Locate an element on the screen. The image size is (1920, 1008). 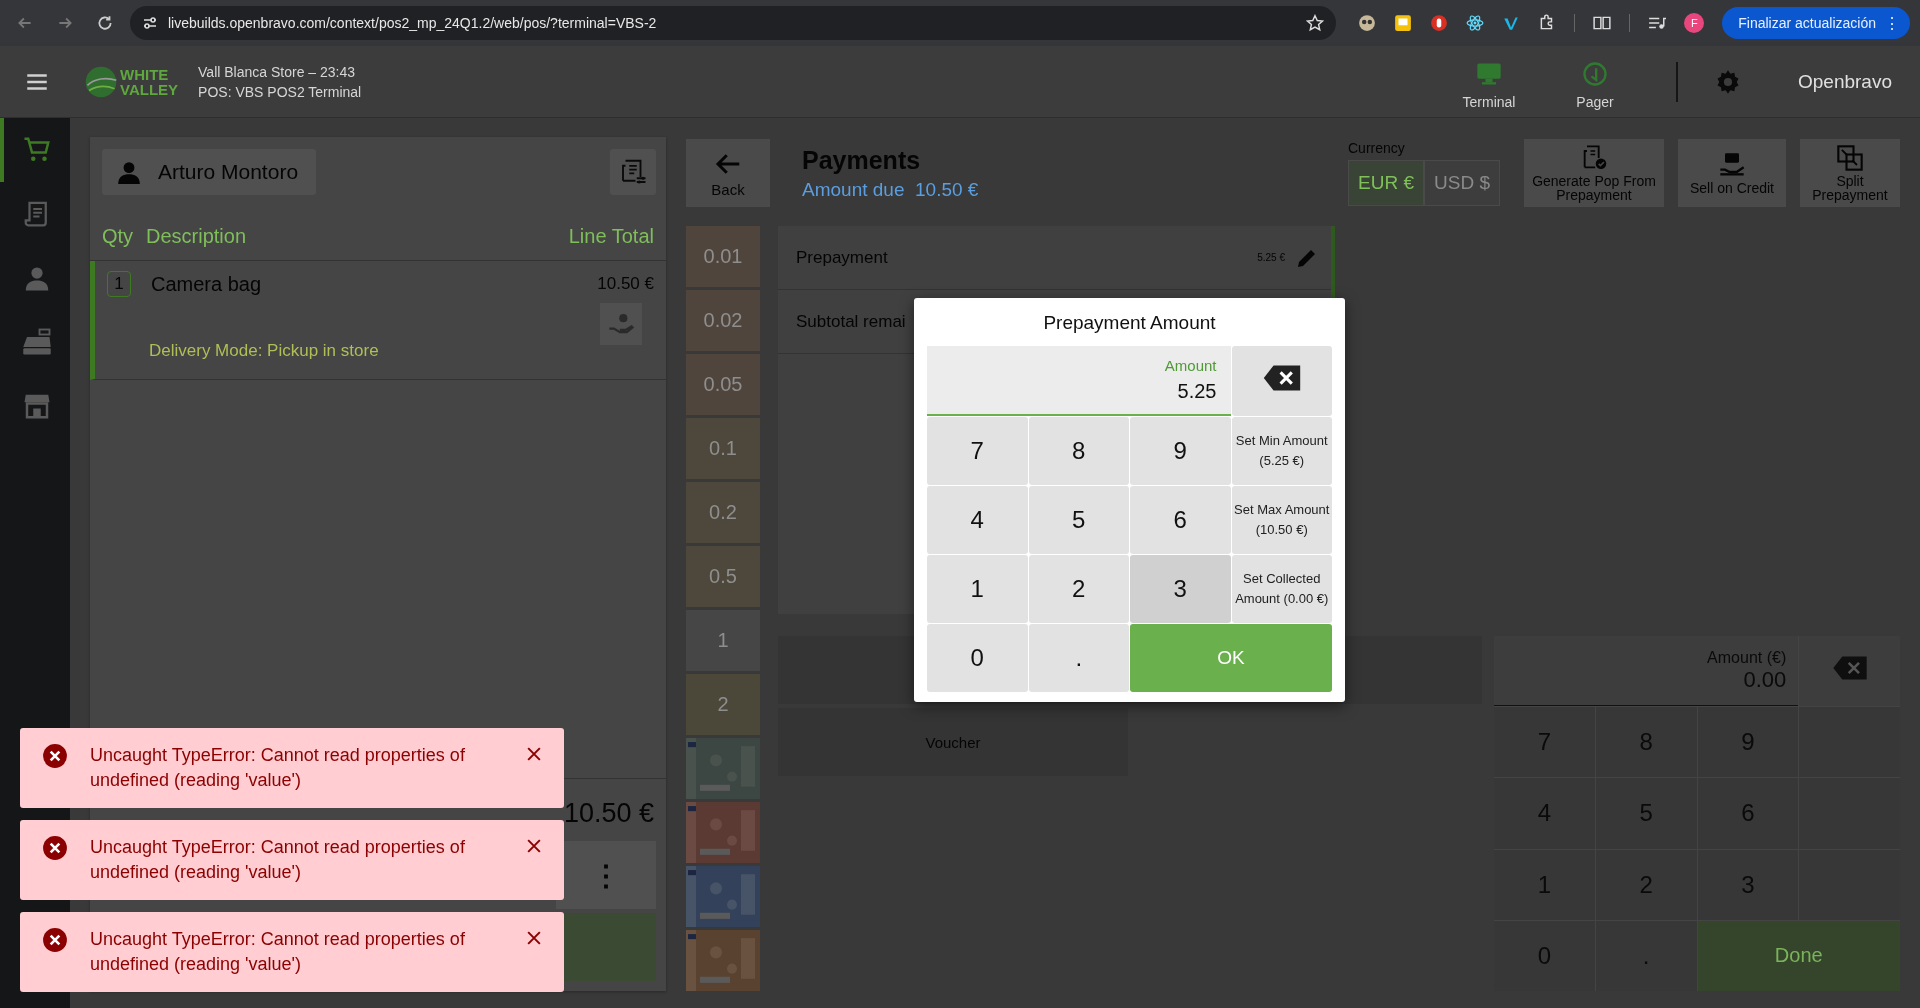
atom-icon is located at coordinates (1475, 23).